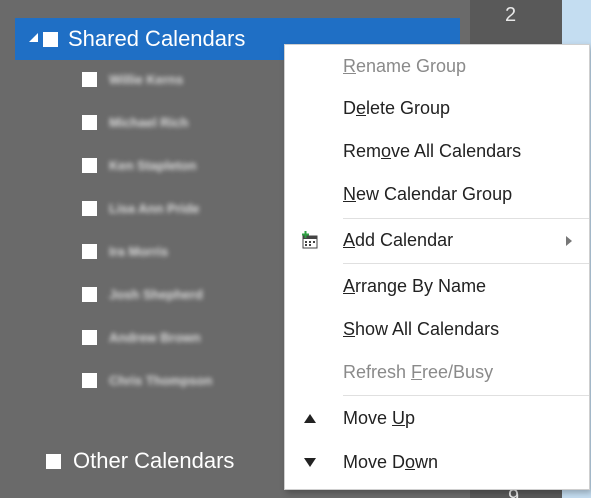 This screenshot has width=591, height=498. What do you see at coordinates (154, 460) in the screenshot?
I see `group-title: Other Calendars` at bounding box center [154, 460].